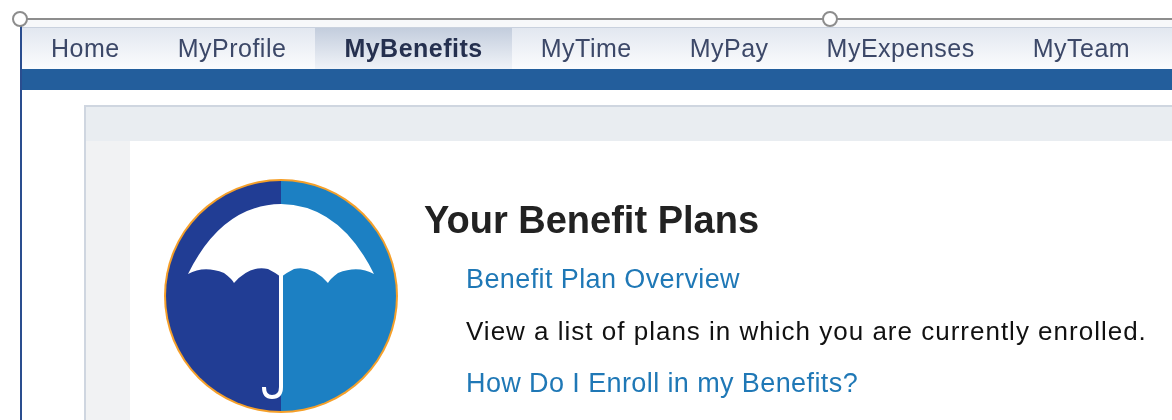 Image resolution: width=1172 pixels, height=420 pixels. What do you see at coordinates (592, 220) in the screenshot?
I see `section-heading: Your Benefit Plans` at bounding box center [592, 220].